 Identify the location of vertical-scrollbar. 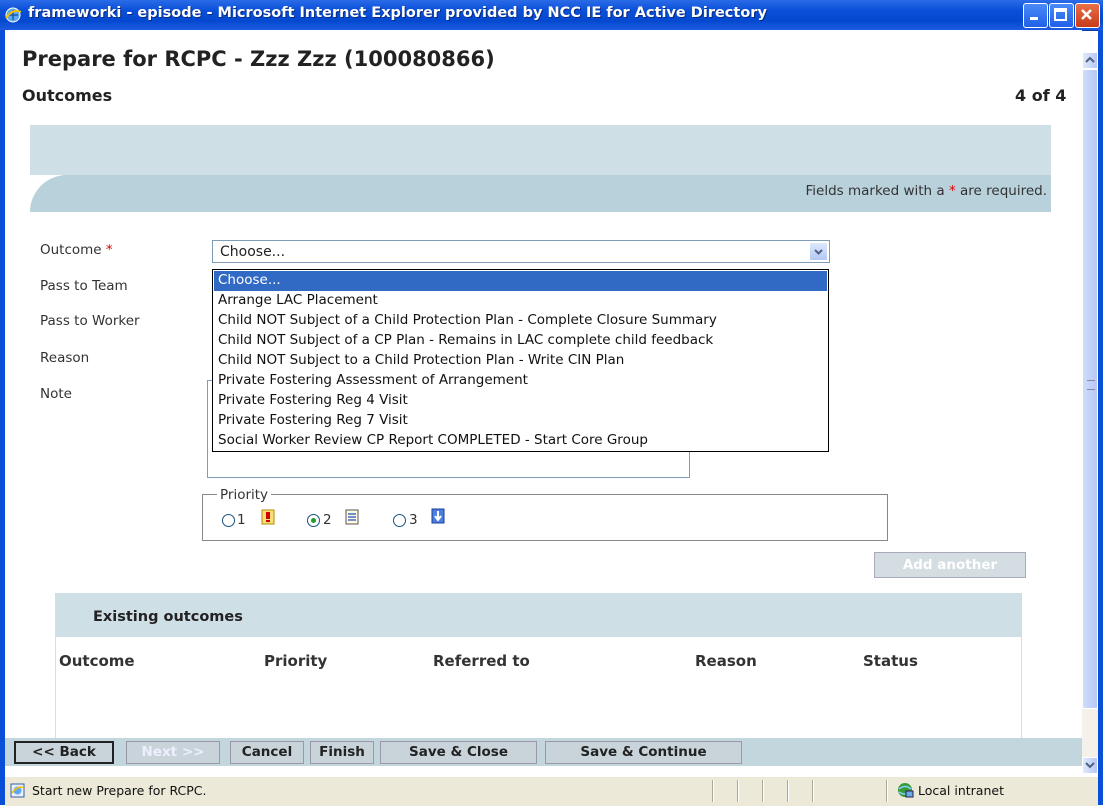
(1090, 413).